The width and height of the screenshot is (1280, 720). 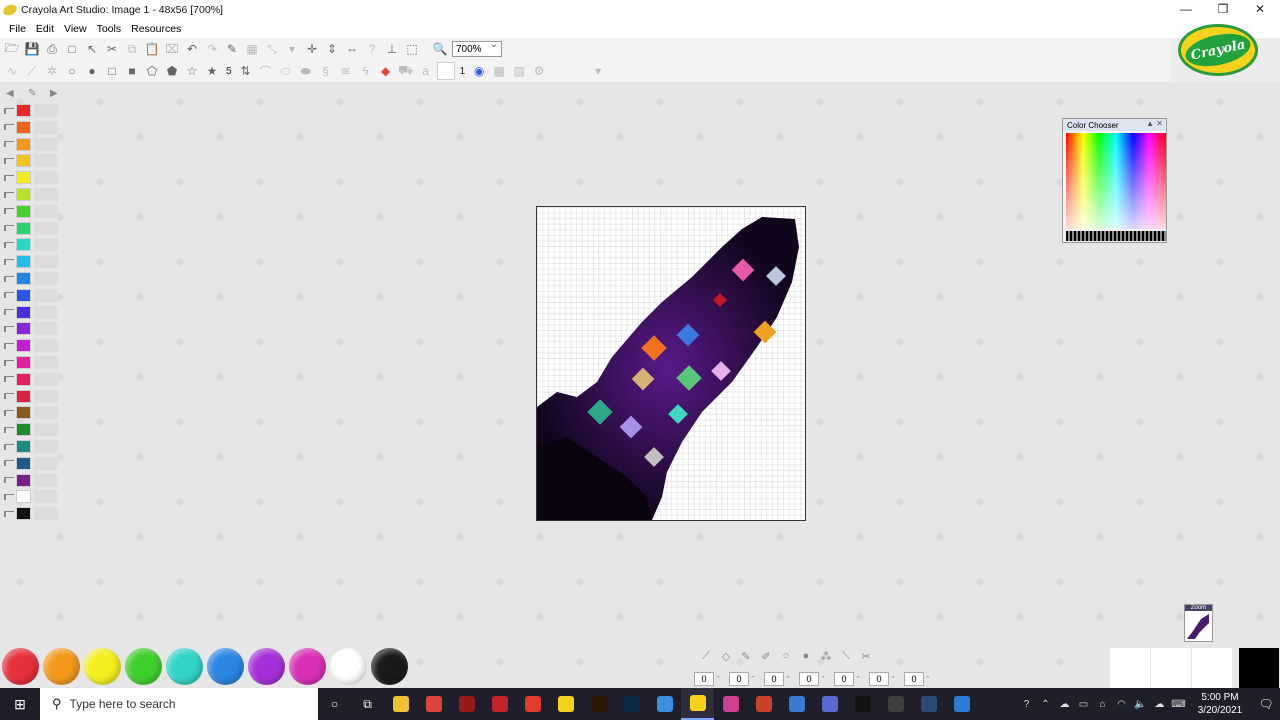 What do you see at coordinates (664, 704) in the screenshot?
I see `settings-app-icon` at bounding box center [664, 704].